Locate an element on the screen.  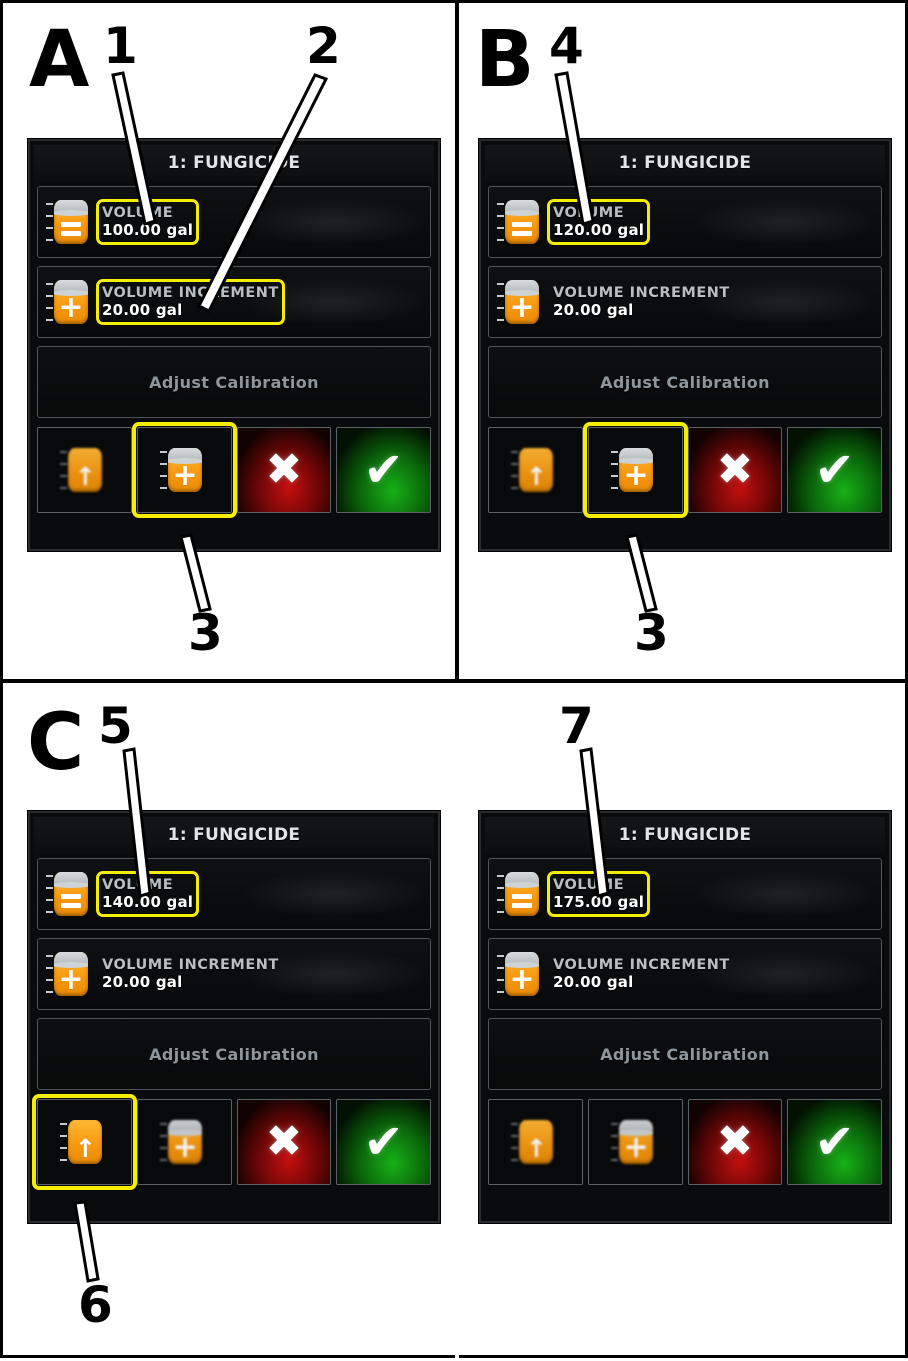
volume-text-highlight-b: VOLUME 120.00 gal is located at coordinates (598, 222).